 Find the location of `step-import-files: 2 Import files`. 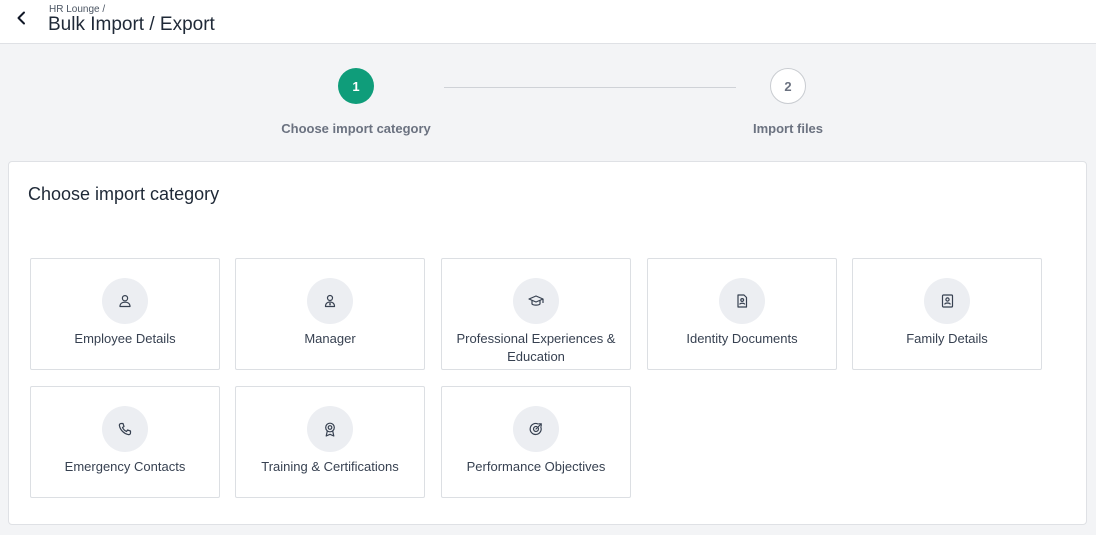

step-import-files: 2 Import files is located at coordinates (788, 102).